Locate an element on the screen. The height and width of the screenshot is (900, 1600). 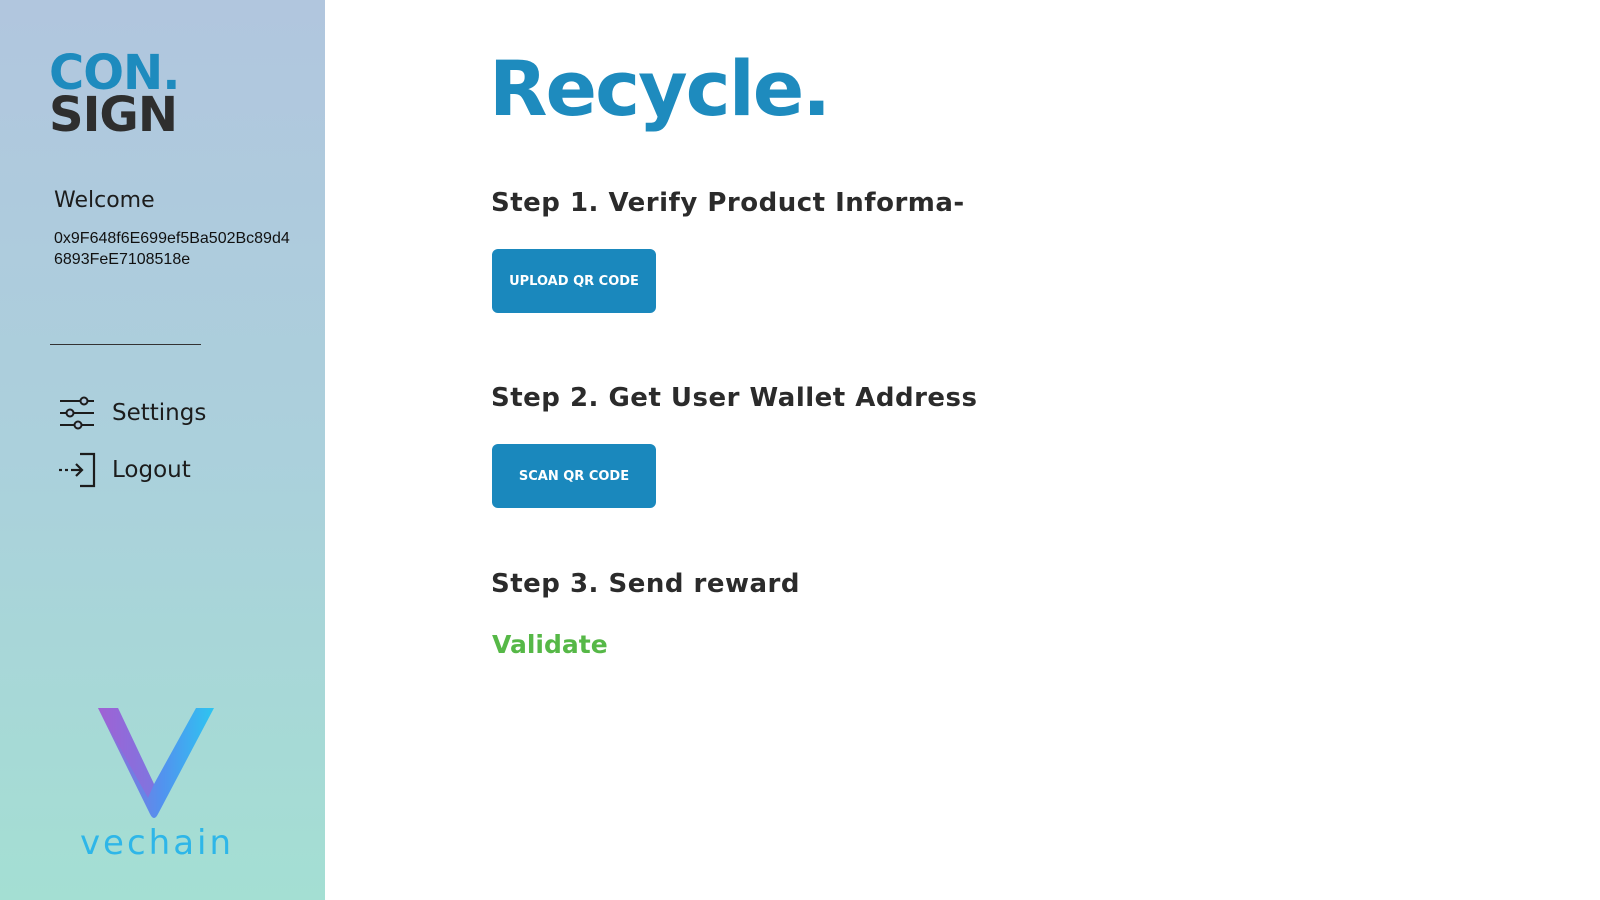
welcome-label: Welcome is located at coordinates (104, 200).